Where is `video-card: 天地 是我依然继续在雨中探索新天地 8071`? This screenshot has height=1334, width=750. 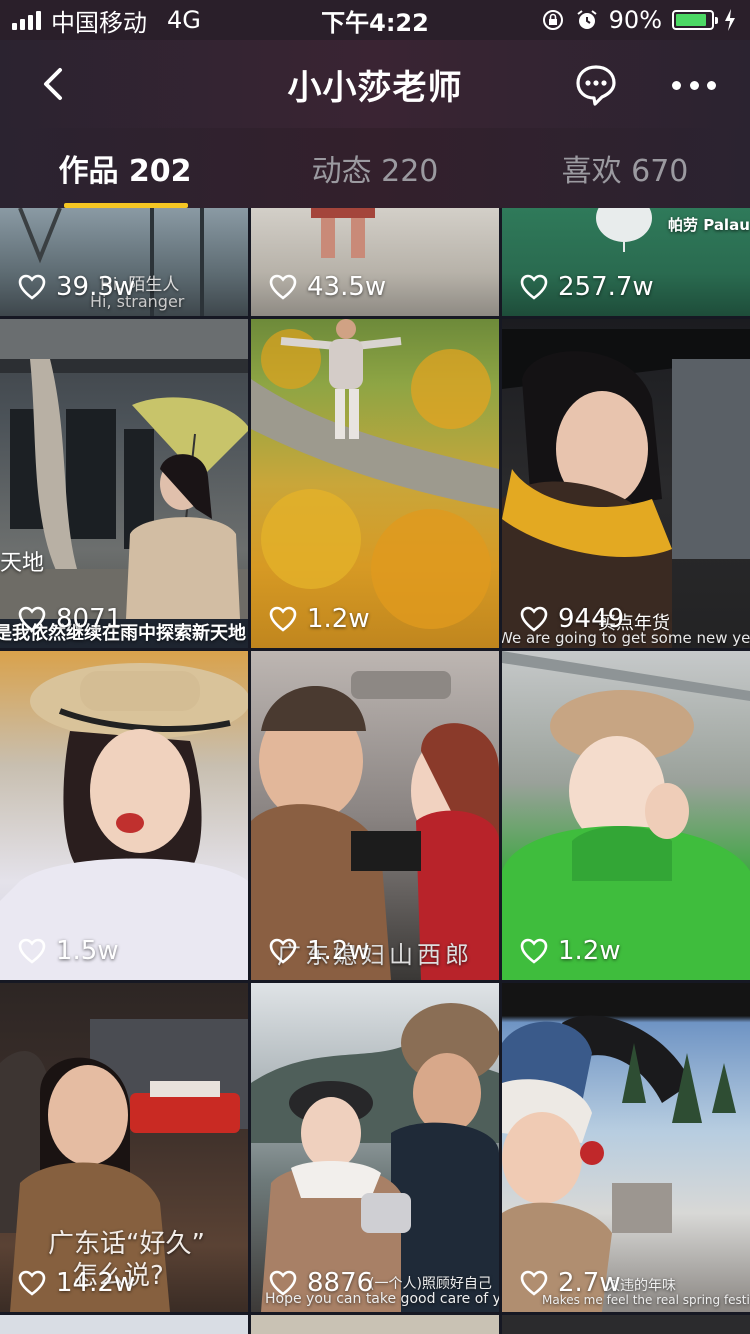 video-card: 天地 是我依然继续在雨中探索新天地 8071 is located at coordinates (124, 483).